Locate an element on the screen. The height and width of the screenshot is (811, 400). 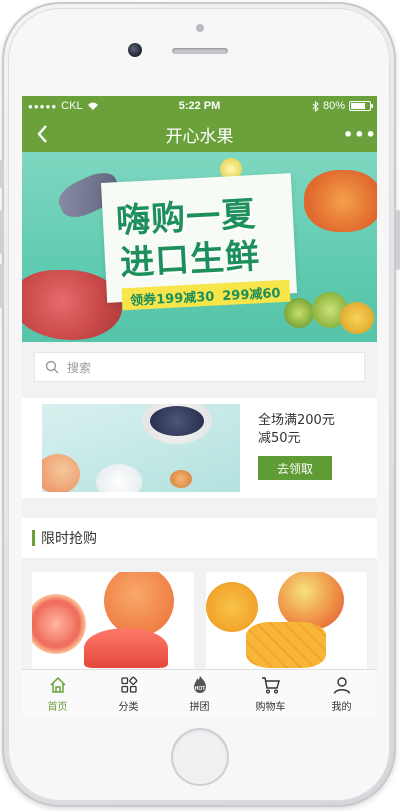
gold-kiwi-image is located at coordinates (357, 318).